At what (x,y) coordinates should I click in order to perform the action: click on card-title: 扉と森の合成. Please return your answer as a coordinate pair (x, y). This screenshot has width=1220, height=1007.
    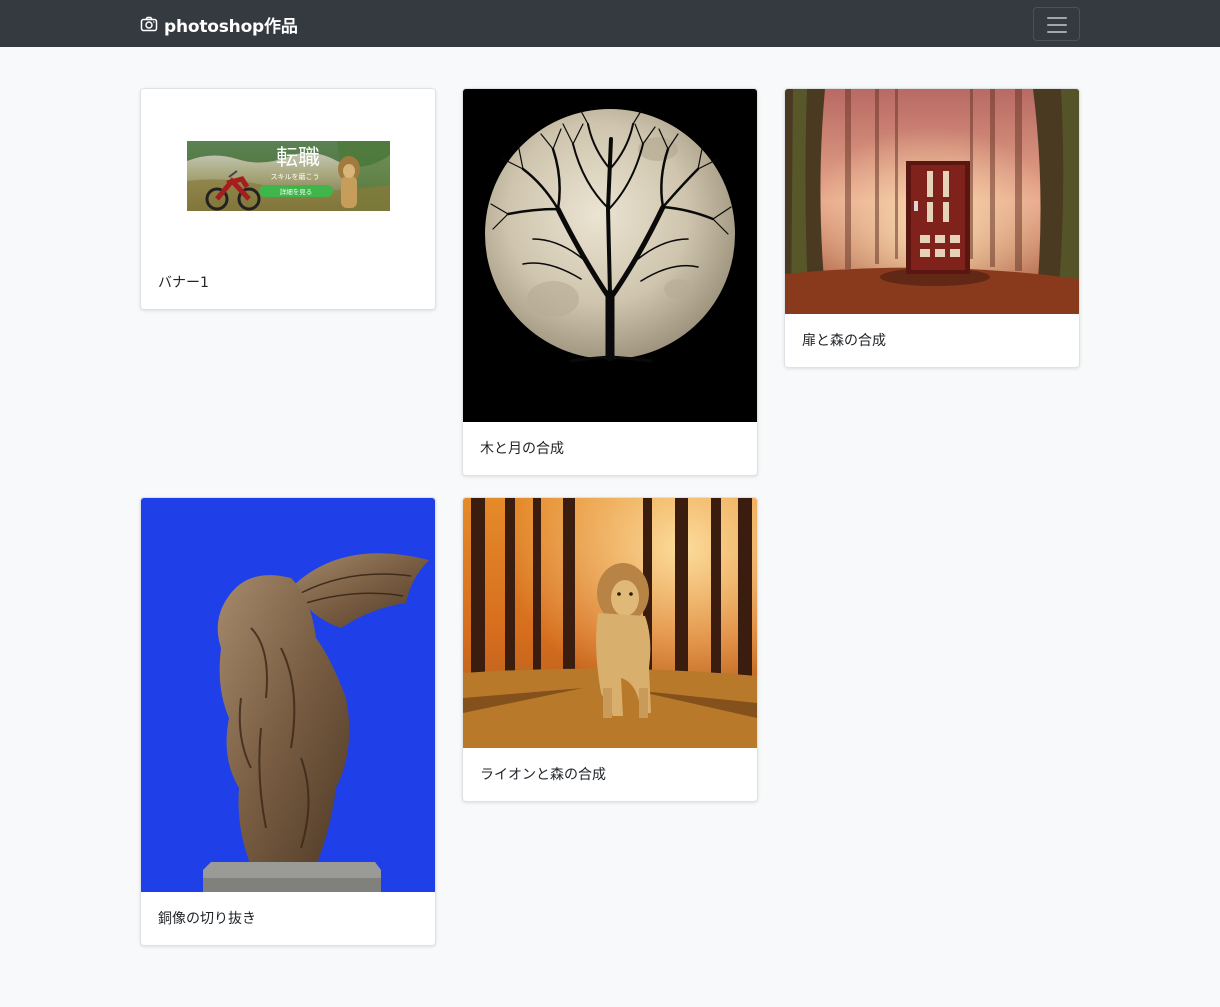
    Looking at the image, I should click on (844, 341).